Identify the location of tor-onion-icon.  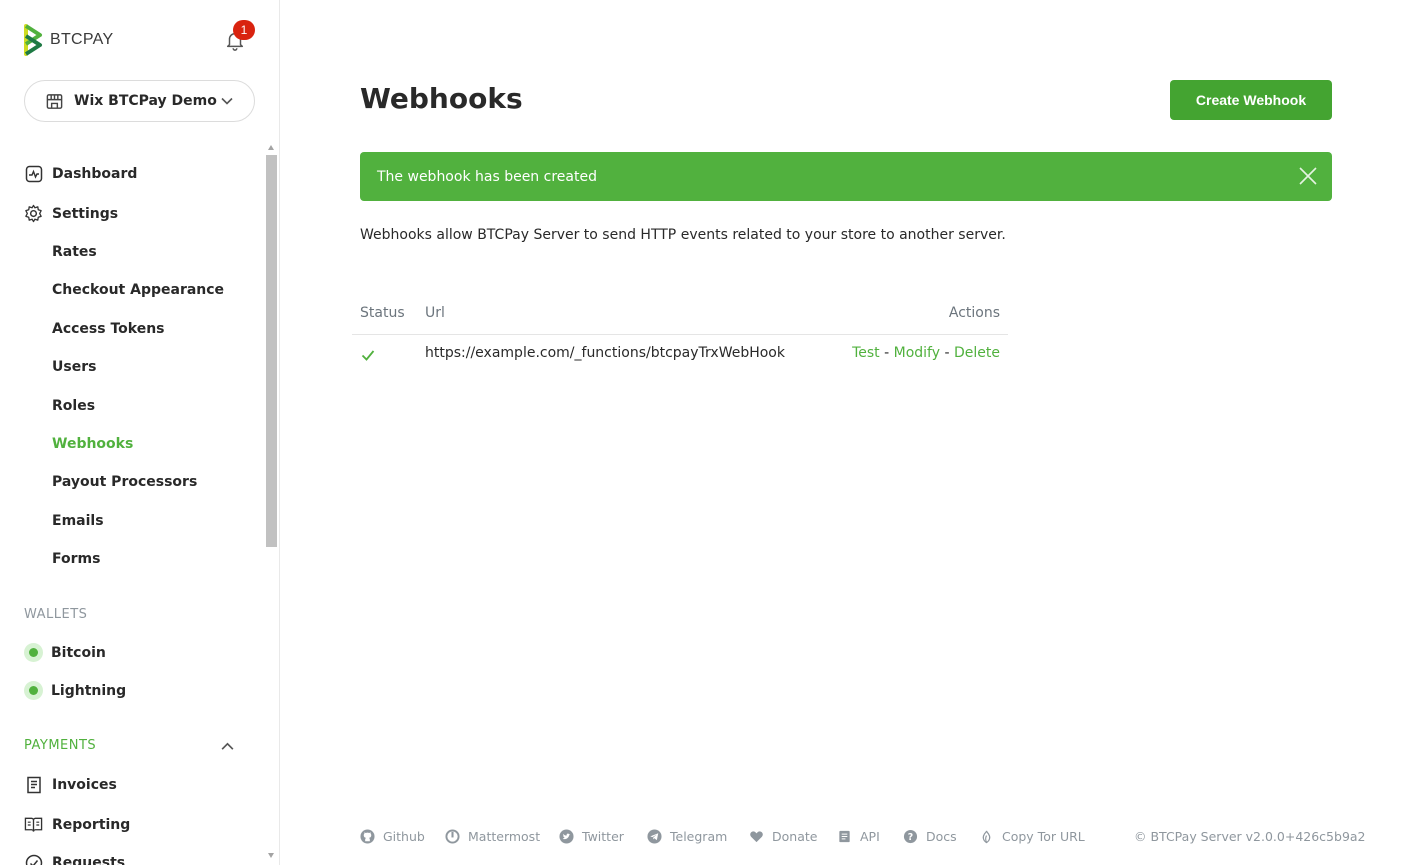
(986, 837).